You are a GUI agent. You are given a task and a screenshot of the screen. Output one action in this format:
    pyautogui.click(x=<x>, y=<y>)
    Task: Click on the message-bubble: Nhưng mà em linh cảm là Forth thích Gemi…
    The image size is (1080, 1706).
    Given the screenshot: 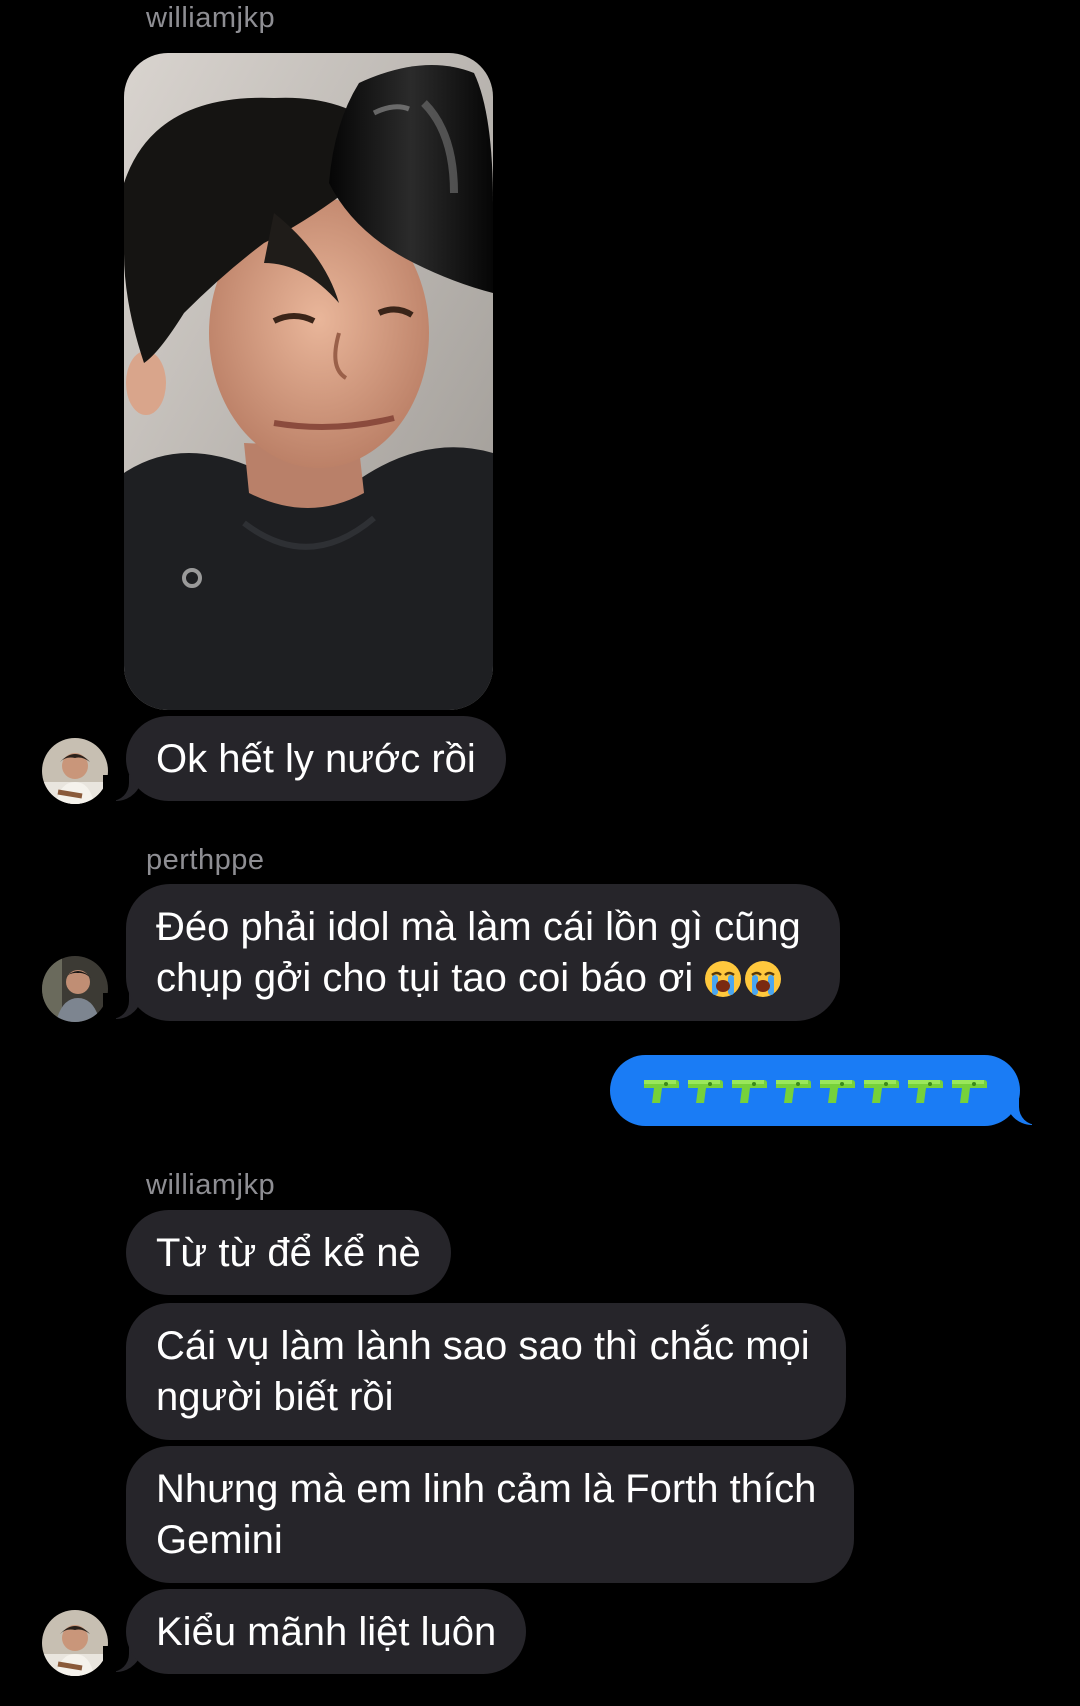 What is the action you would take?
    pyautogui.click(x=490, y=1514)
    